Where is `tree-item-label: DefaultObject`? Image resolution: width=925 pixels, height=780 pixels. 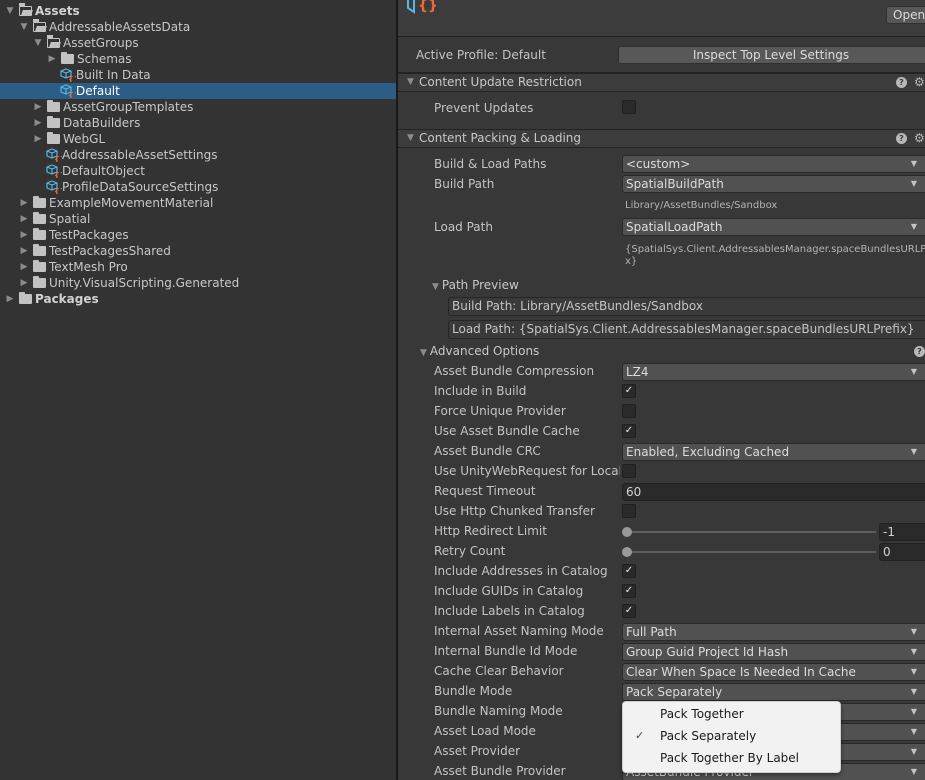 tree-item-label: DefaultObject is located at coordinates (103, 171).